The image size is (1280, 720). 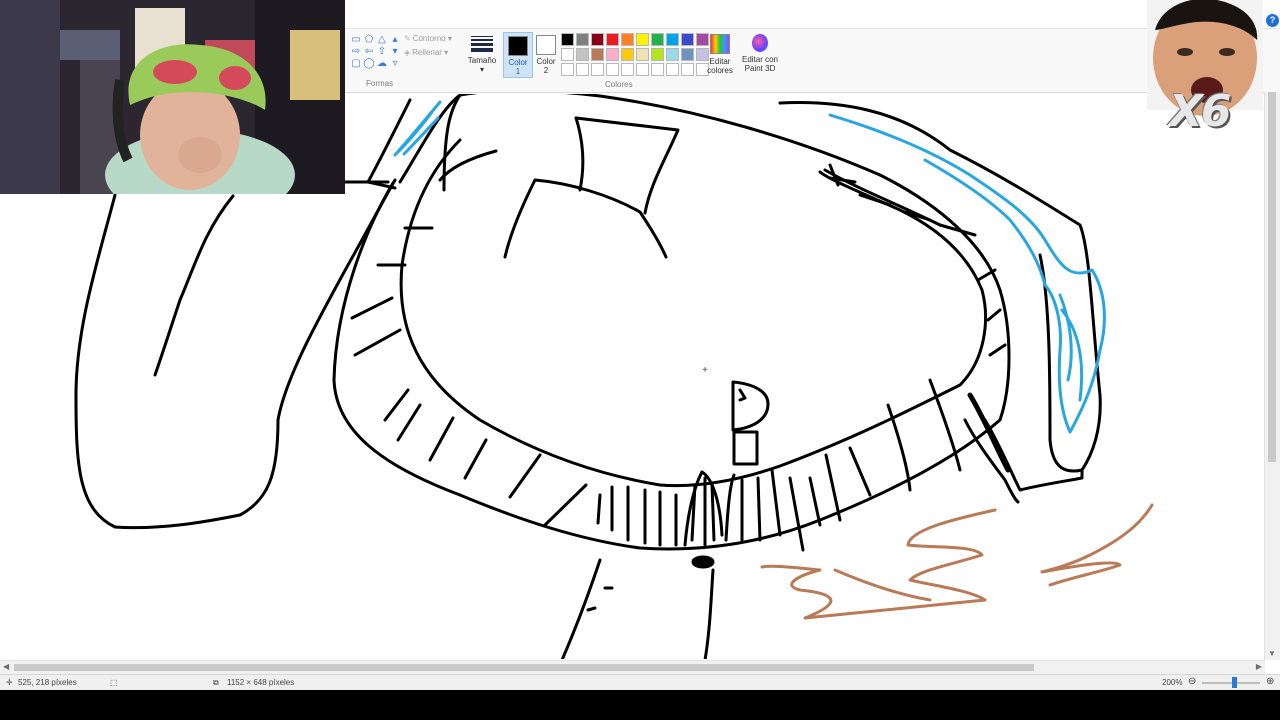 I want to click on zoom-in-icon: ⊕, so click(x=1270, y=681).